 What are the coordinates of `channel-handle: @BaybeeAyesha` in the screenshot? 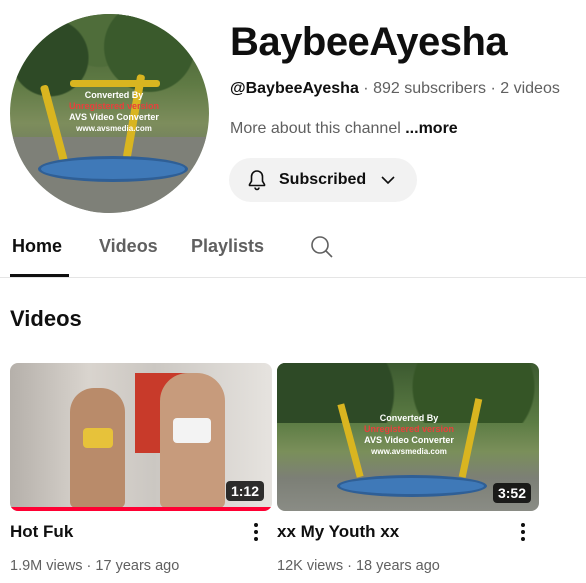 It's located at (294, 88).